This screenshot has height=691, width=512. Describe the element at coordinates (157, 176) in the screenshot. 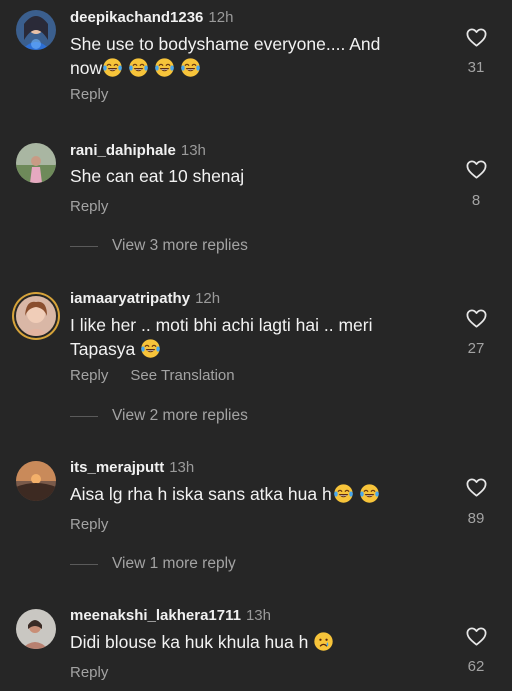

I see `comment-text: She can eat 10 shenaj` at that location.